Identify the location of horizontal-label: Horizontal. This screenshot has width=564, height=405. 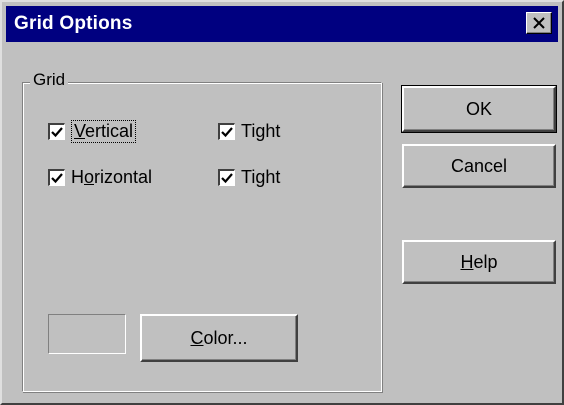
(112, 176).